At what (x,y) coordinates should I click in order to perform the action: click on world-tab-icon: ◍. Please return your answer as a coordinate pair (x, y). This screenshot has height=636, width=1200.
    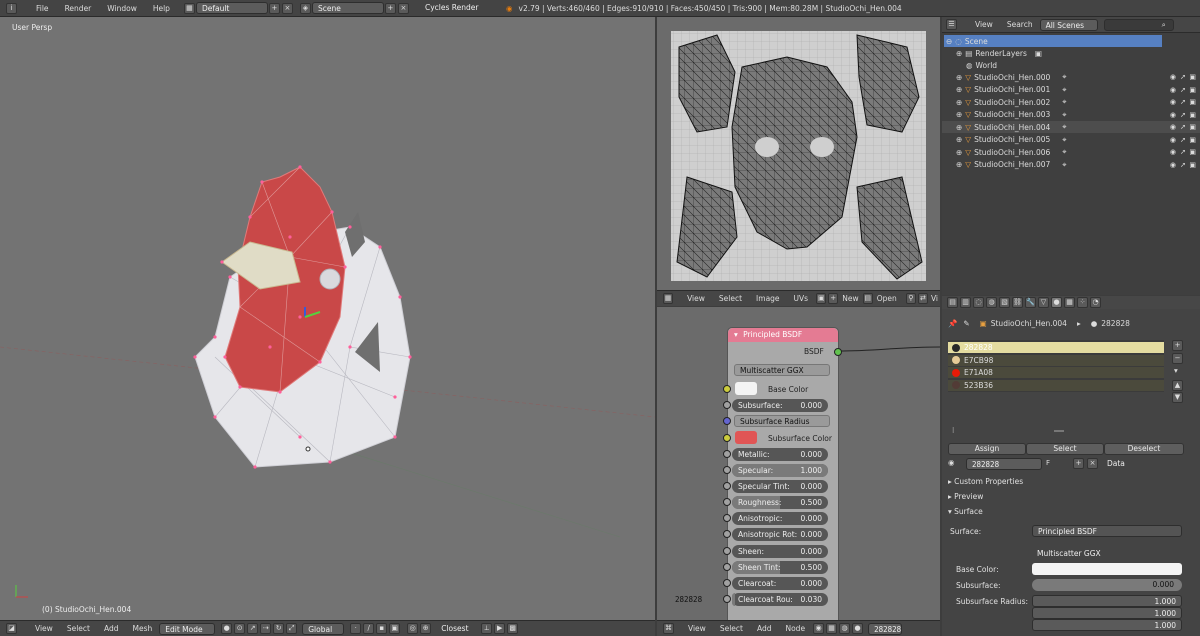
    Looking at the image, I should click on (991, 302).